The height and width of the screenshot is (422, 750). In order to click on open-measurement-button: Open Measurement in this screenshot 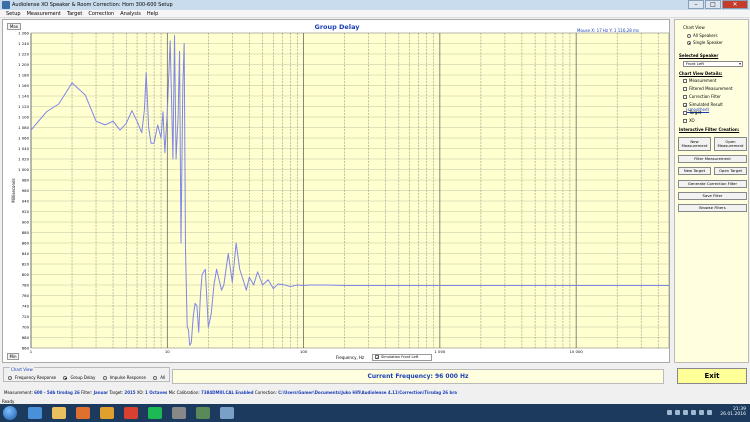, I will do `click(730, 144)`.